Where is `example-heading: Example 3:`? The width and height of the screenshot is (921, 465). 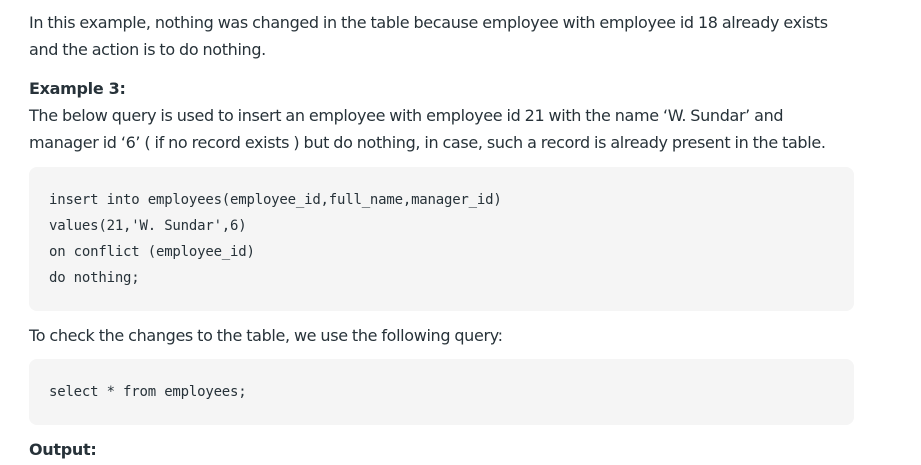
example-heading: Example 3: is located at coordinates (77, 88).